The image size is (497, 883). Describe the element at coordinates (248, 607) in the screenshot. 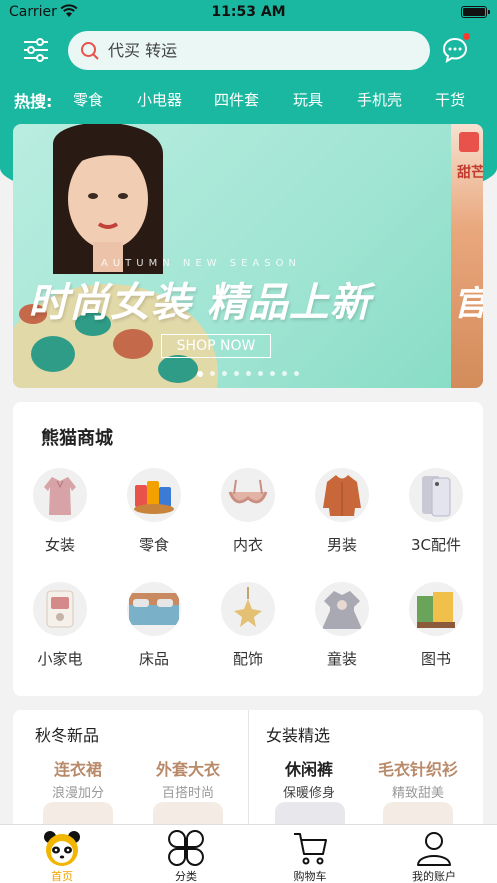

I see `brooch-icon` at that location.